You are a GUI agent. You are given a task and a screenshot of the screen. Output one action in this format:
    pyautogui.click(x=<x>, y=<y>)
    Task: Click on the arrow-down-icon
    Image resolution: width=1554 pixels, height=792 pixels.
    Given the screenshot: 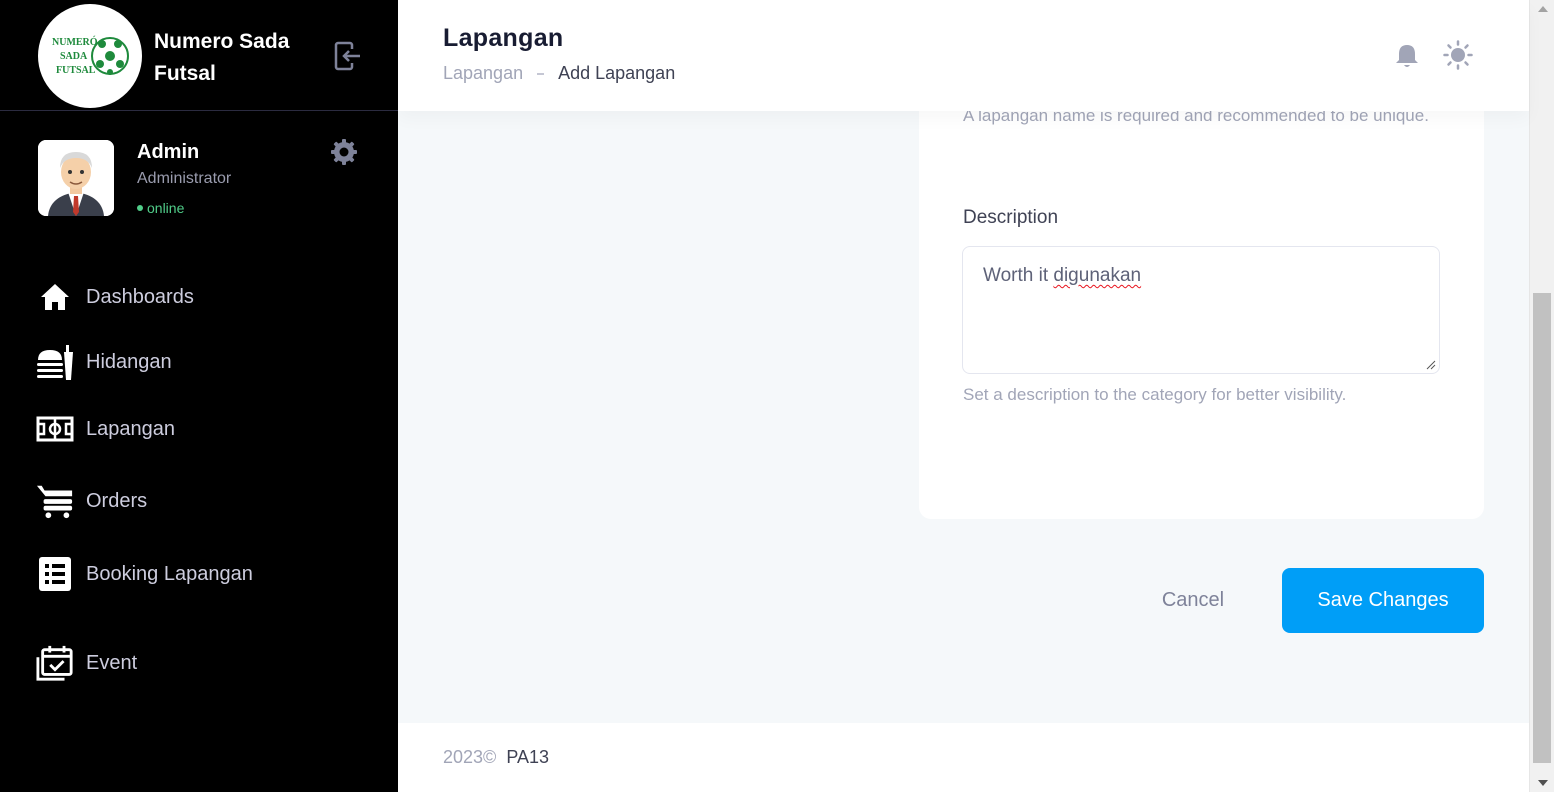 What is the action you would take?
    pyautogui.click(x=1542, y=783)
    